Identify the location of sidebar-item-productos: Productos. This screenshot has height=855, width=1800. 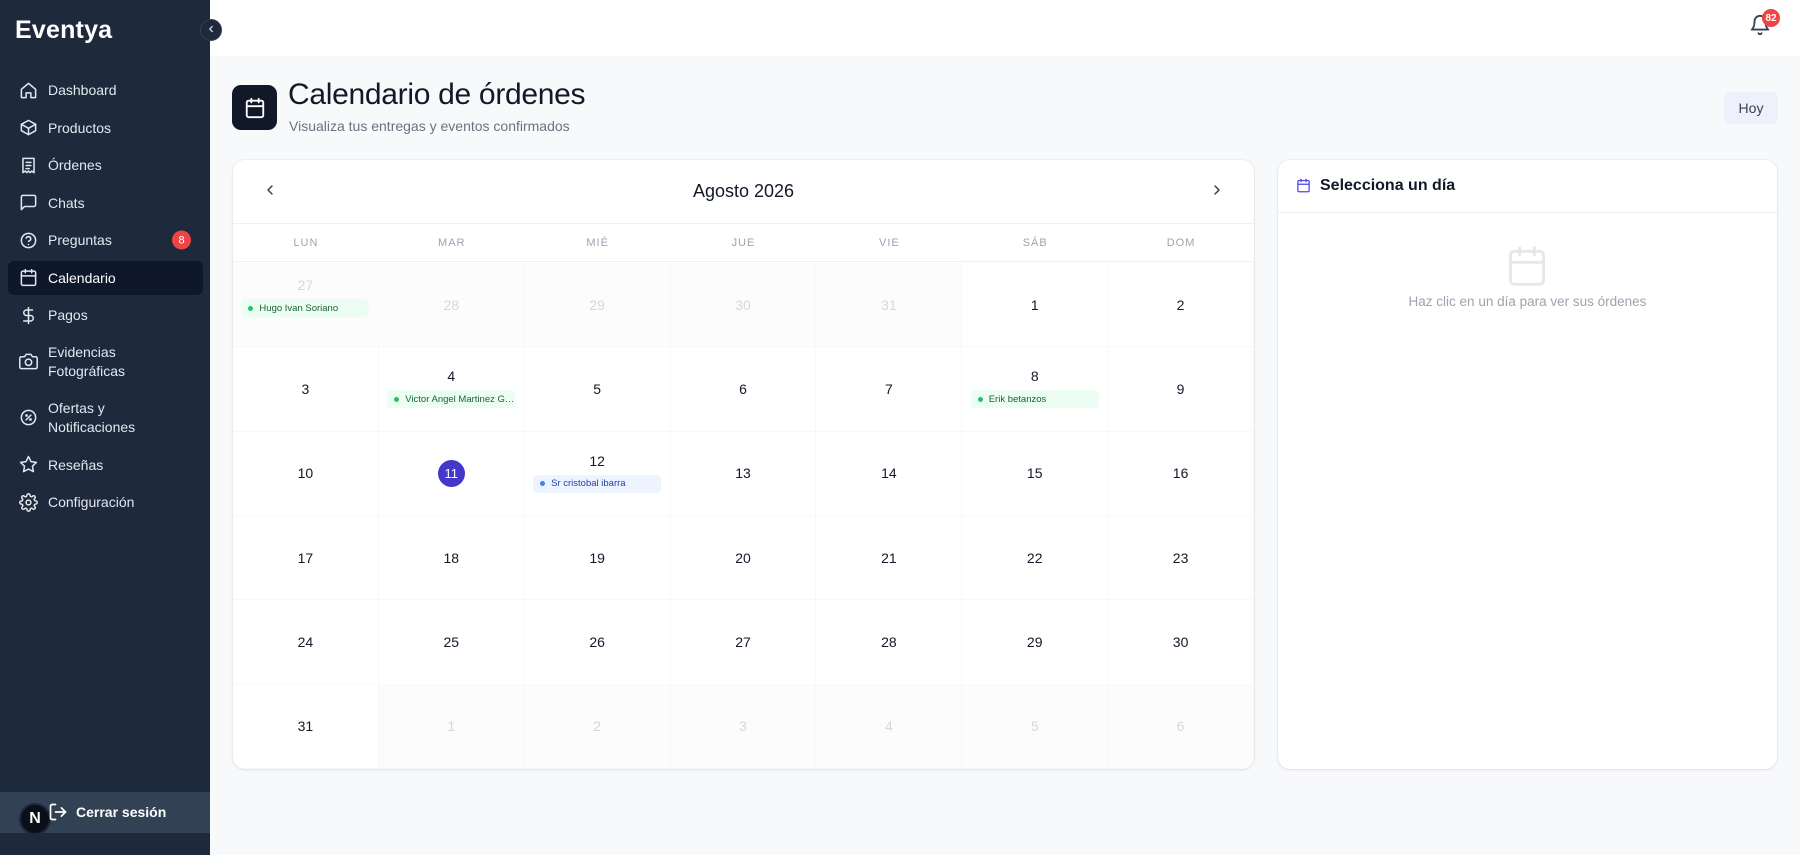
(105, 128).